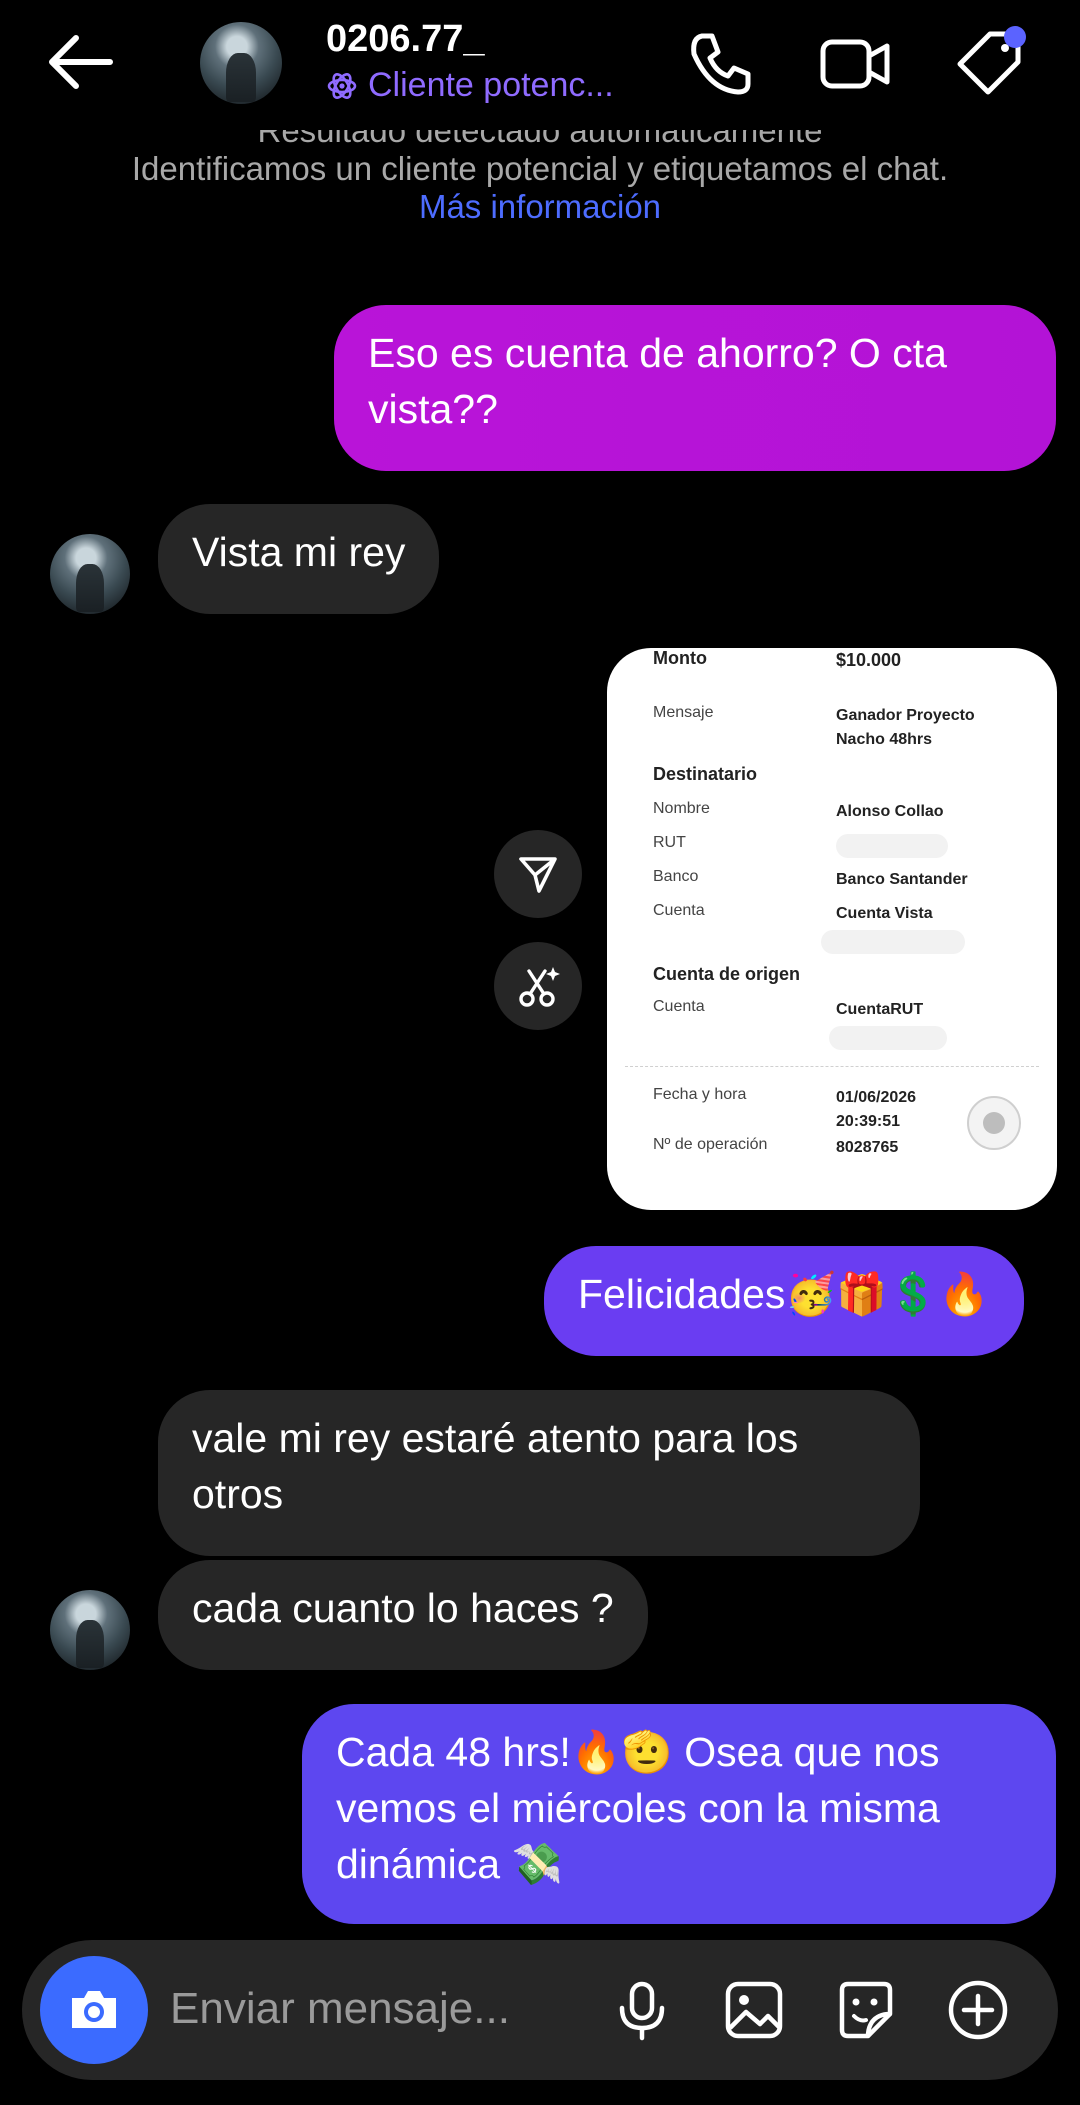 This screenshot has height=2105, width=1080. What do you see at coordinates (679, 1006) in the screenshot?
I see `origen-cuenta-label: Cuenta` at bounding box center [679, 1006].